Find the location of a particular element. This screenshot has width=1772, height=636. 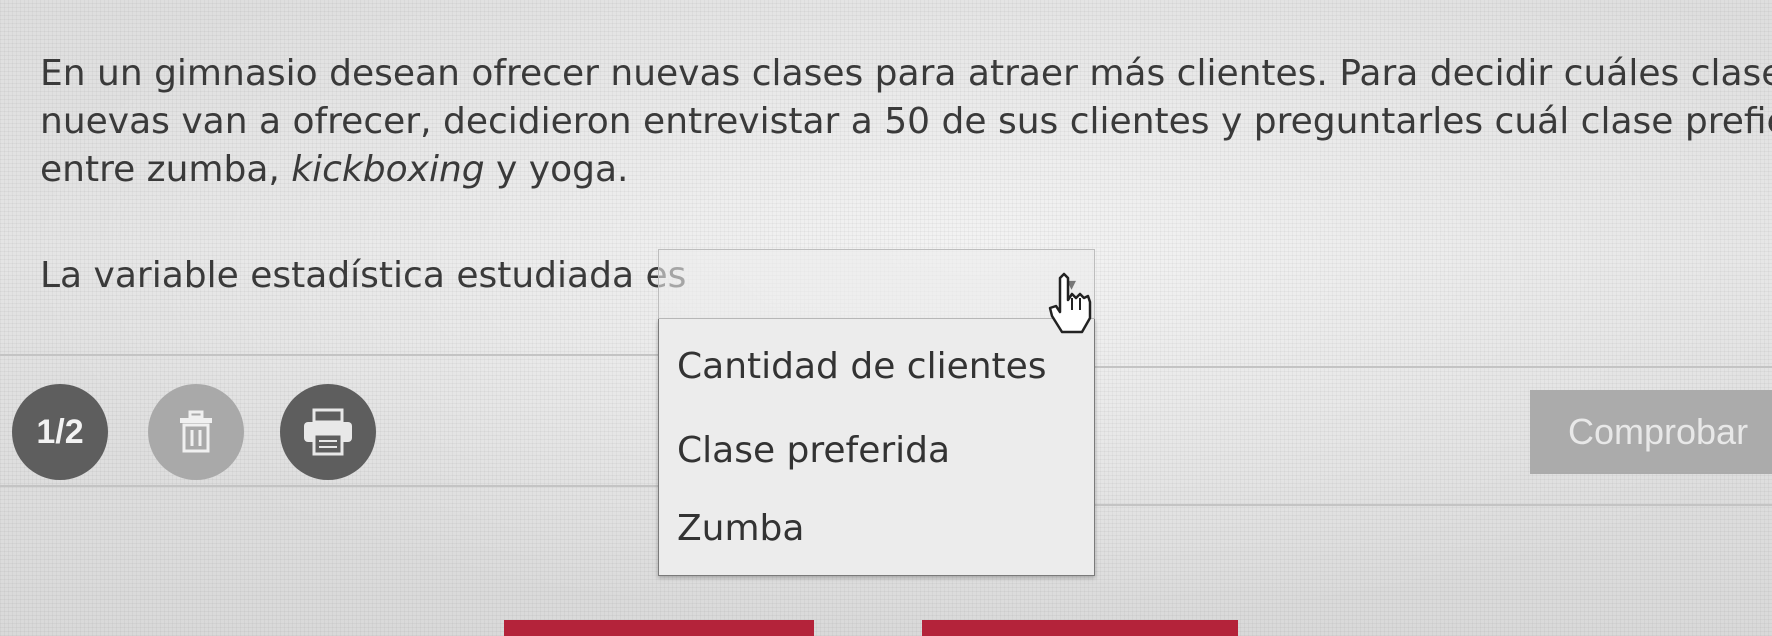

dropdown-option-cantidad-de-clientes: Cantidad de clientes is located at coordinates (862, 367).